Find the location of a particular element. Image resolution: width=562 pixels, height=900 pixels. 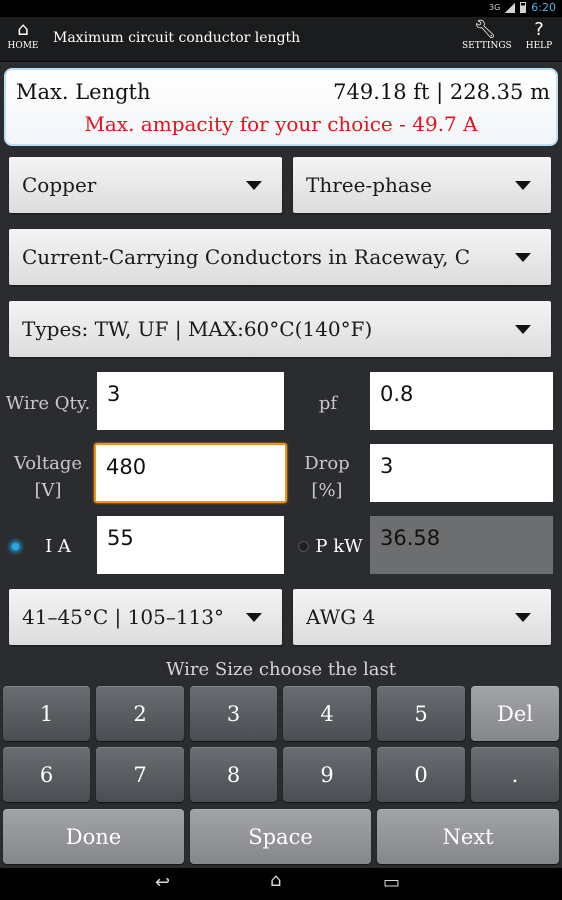

home-label: HOME is located at coordinates (23, 46).